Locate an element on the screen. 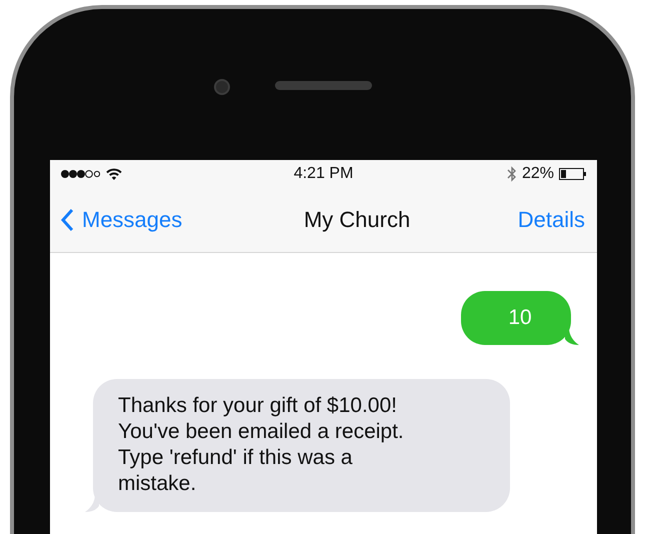 The width and height of the screenshot is (645, 534). bubble-tail is located at coordinates (572, 337).